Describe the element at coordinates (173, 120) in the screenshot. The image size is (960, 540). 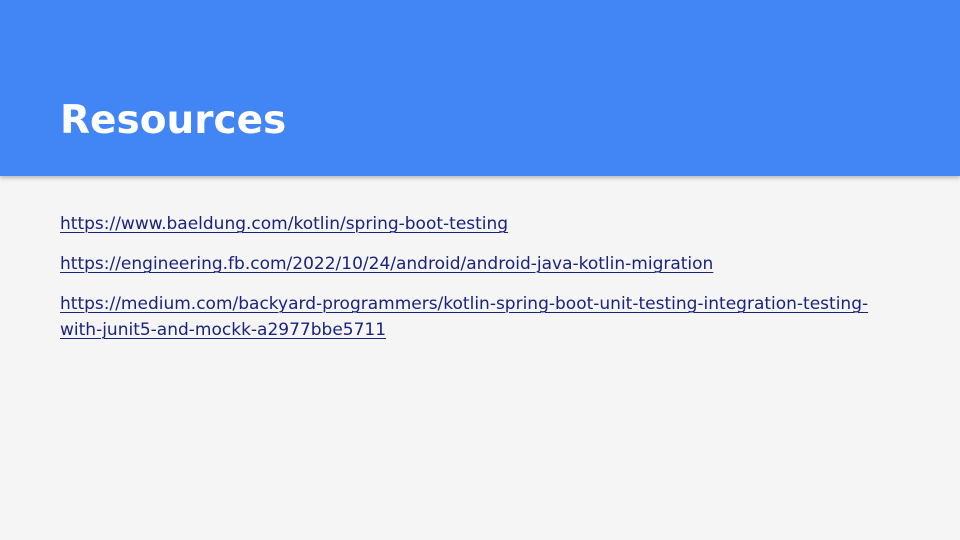
I see `slide-title: Resources` at that location.